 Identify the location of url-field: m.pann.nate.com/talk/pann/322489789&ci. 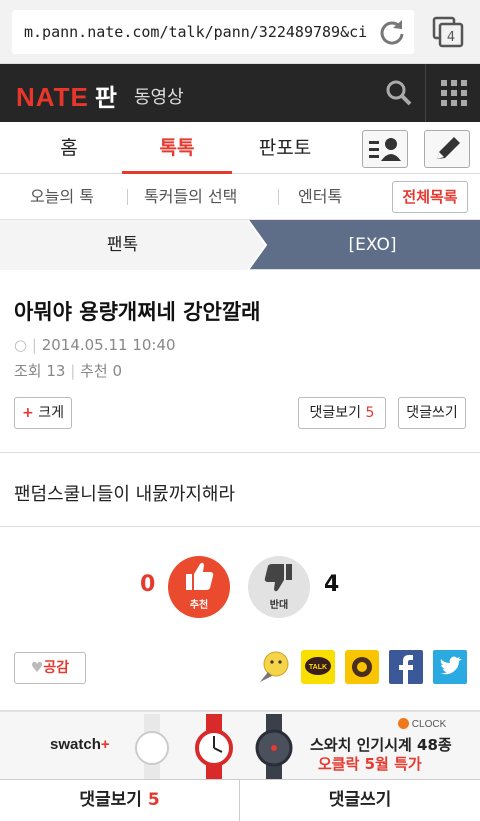
(213, 32).